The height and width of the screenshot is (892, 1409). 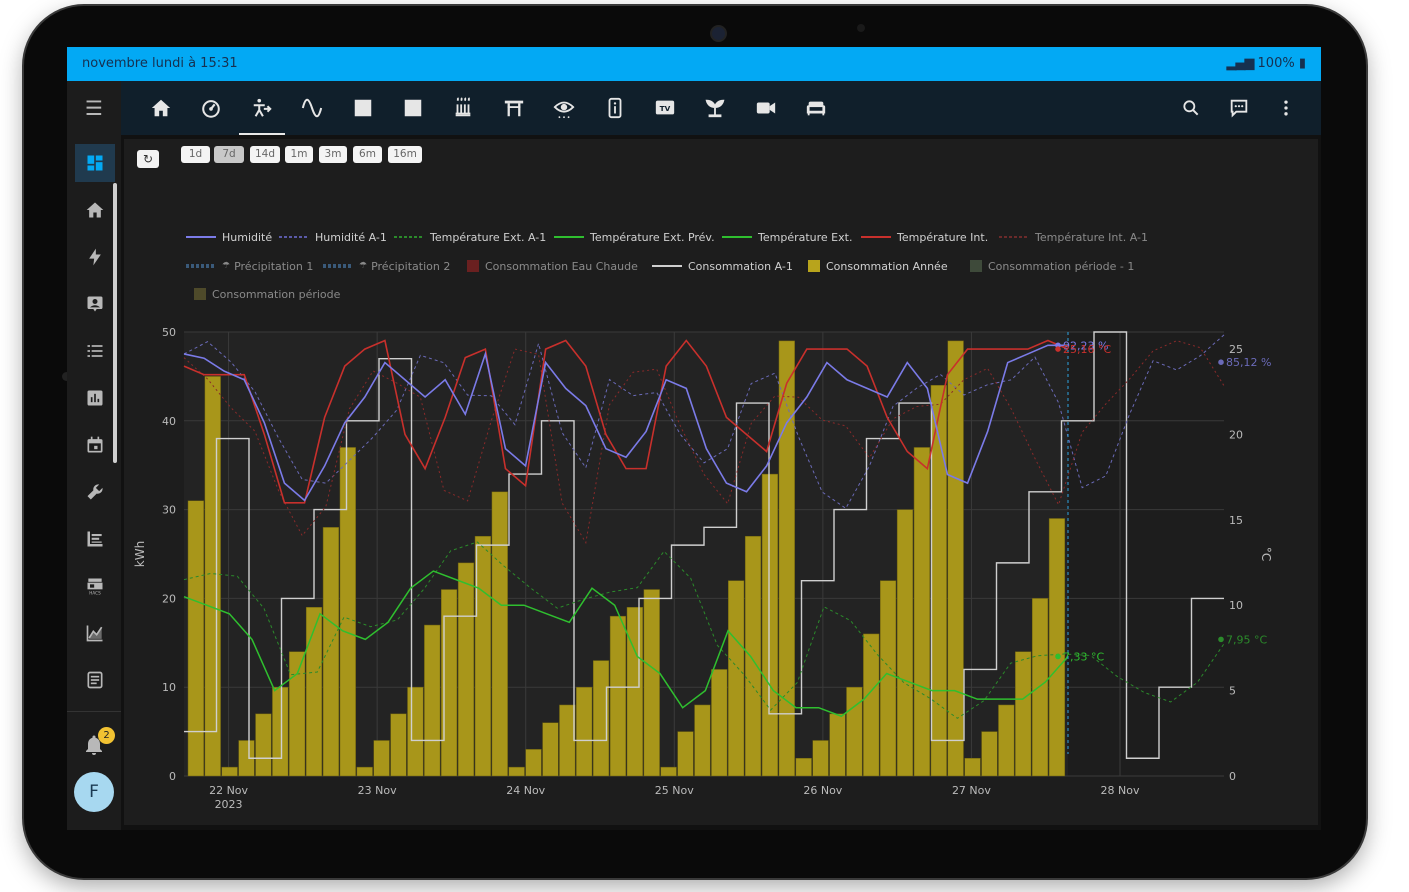 I want to click on sidebar-item-history, so click(x=95, y=539).